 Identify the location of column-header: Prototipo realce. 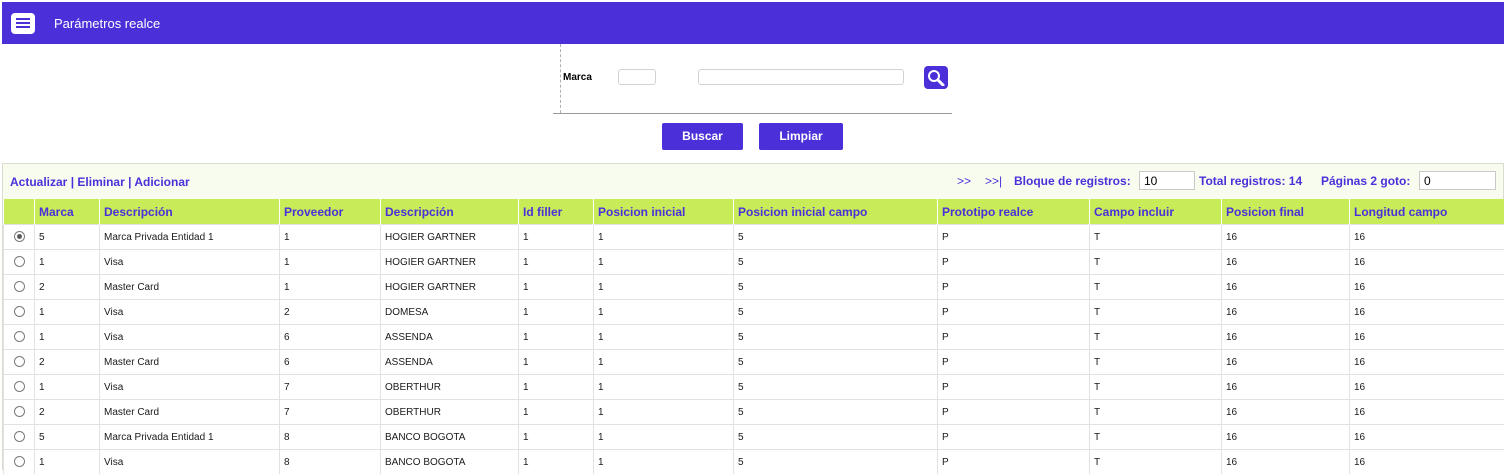
(1013, 212).